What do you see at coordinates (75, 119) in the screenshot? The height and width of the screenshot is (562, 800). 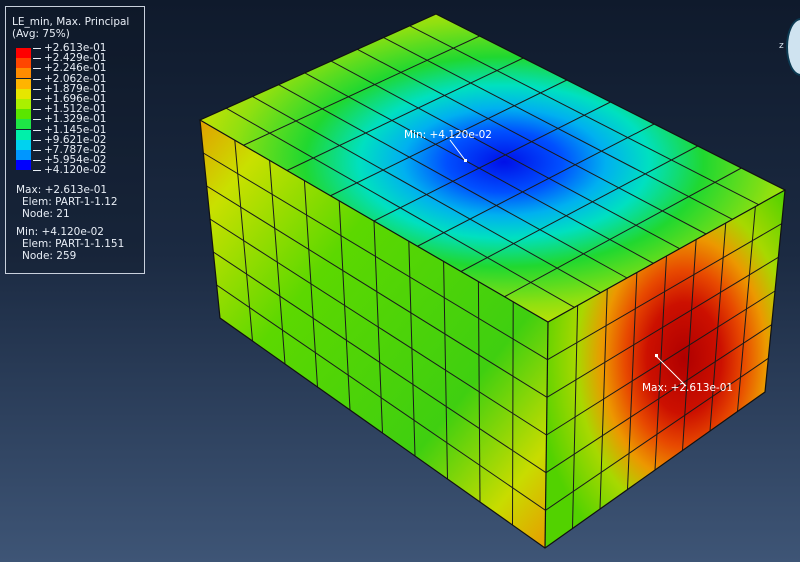 I see `legend-level-label: +1.329e-01` at bounding box center [75, 119].